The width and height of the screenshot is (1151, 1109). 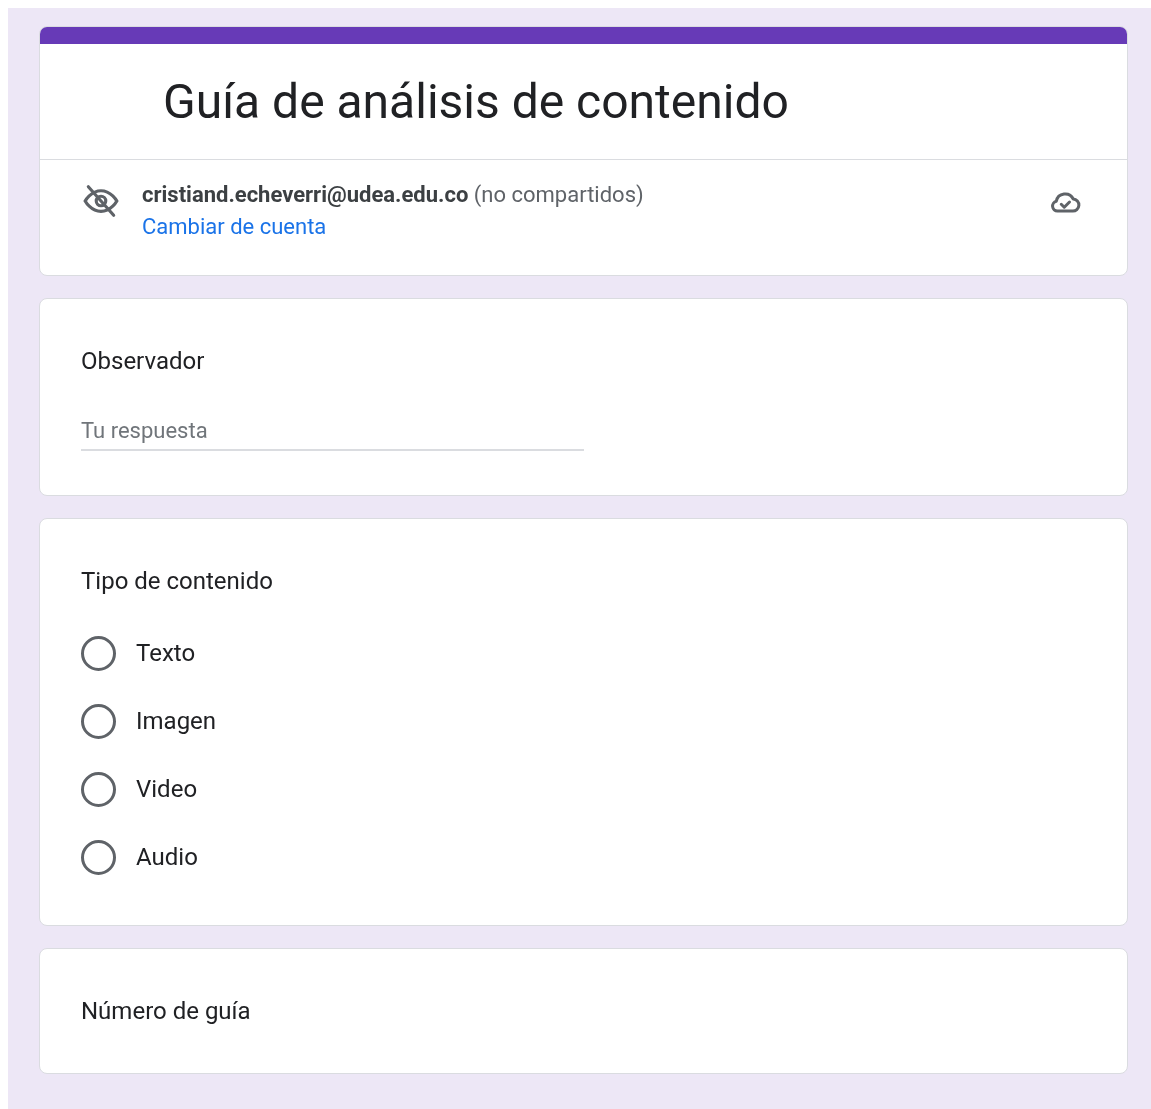 What do you see at coordinates (583, 789) in the screenshot?
I see `radio-option: Video` at bounding box center [583, 789].